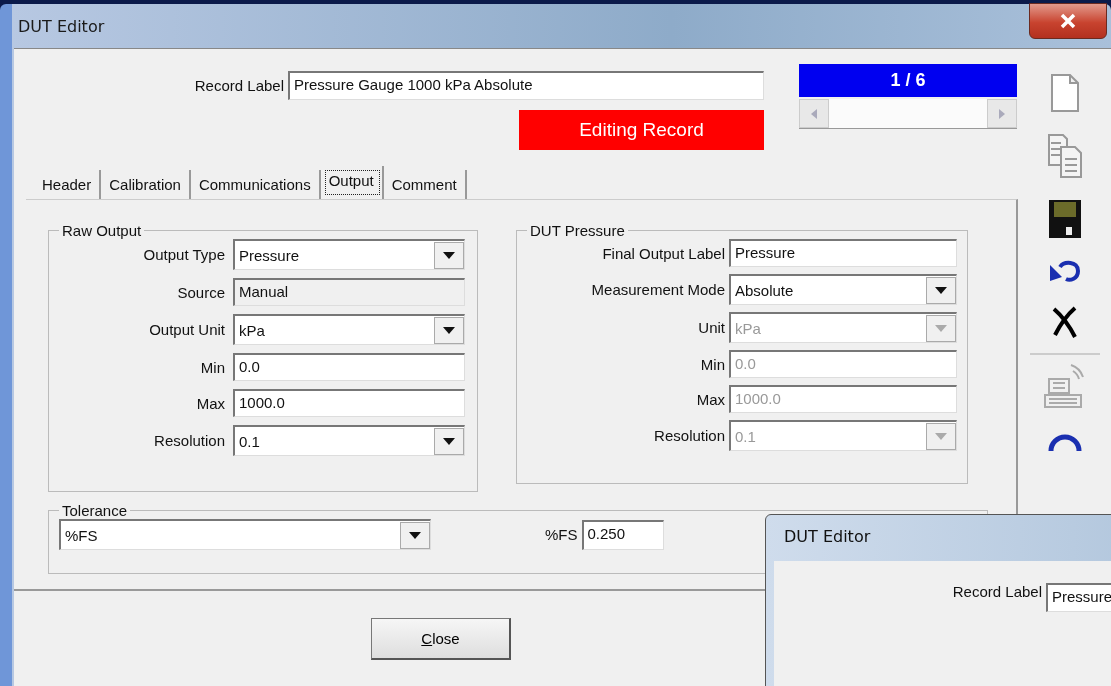 This screenshot has width=1111, height=686. Describe the element at coordinates (908, 80) in the screenshot. I see `record-counter: 1 / 6` at that location.